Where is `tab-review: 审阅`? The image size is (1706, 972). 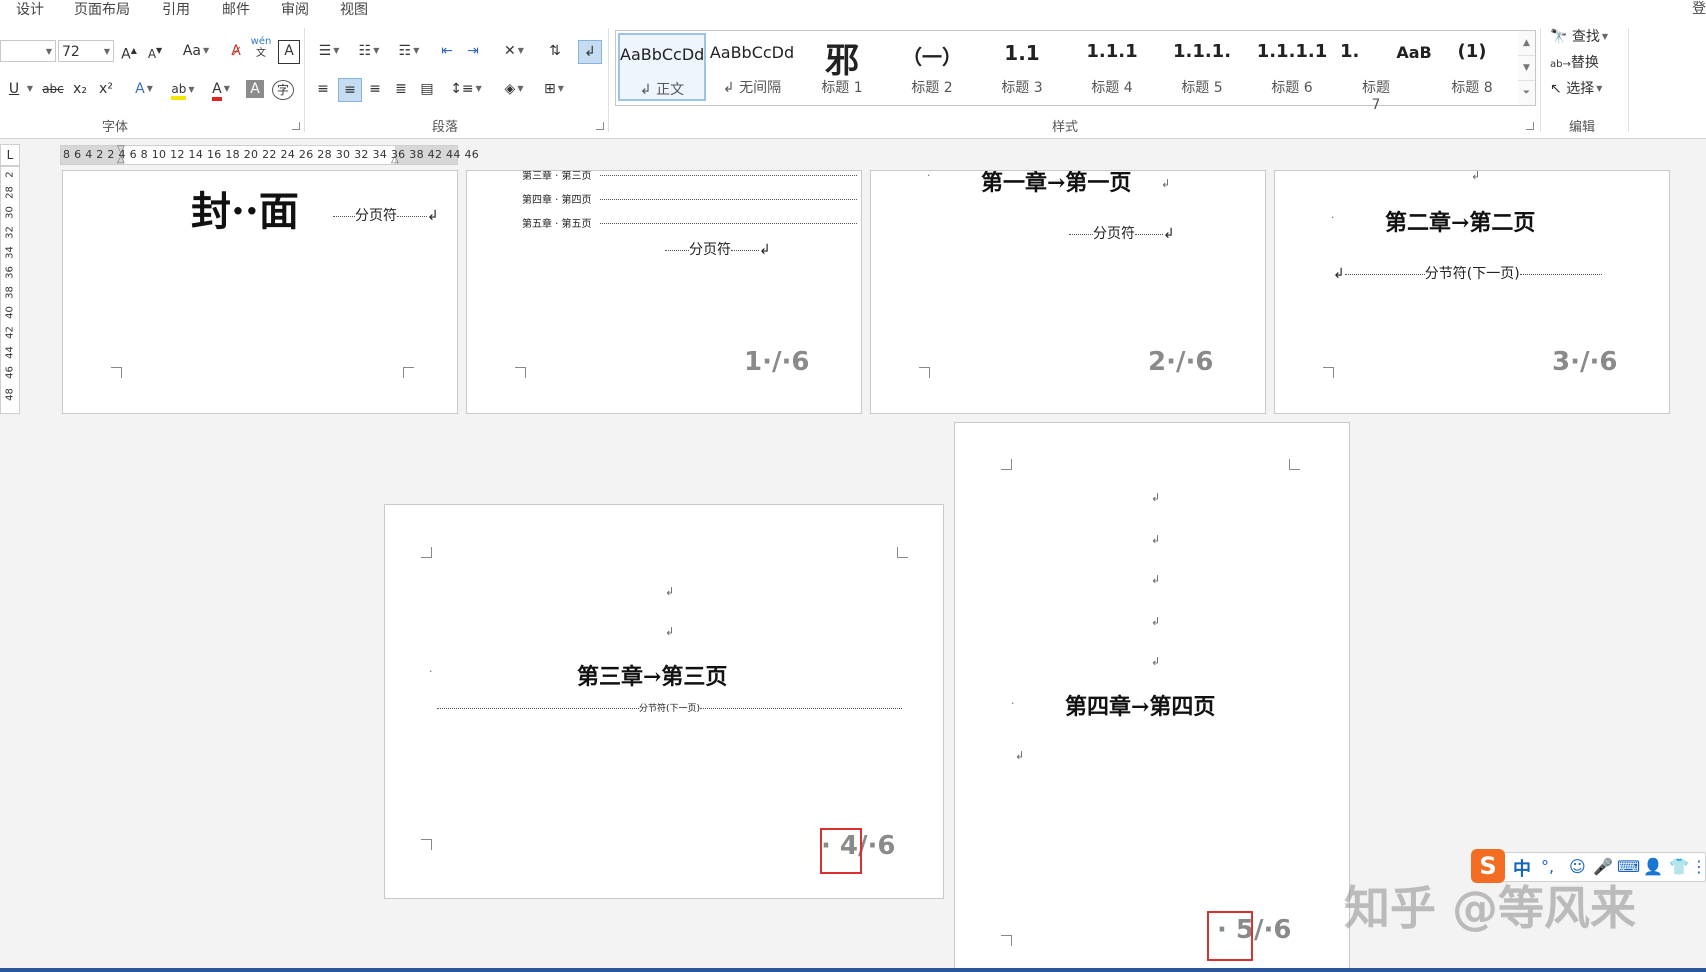
tab-review: 审阅 is located at coordinates (295, 9).